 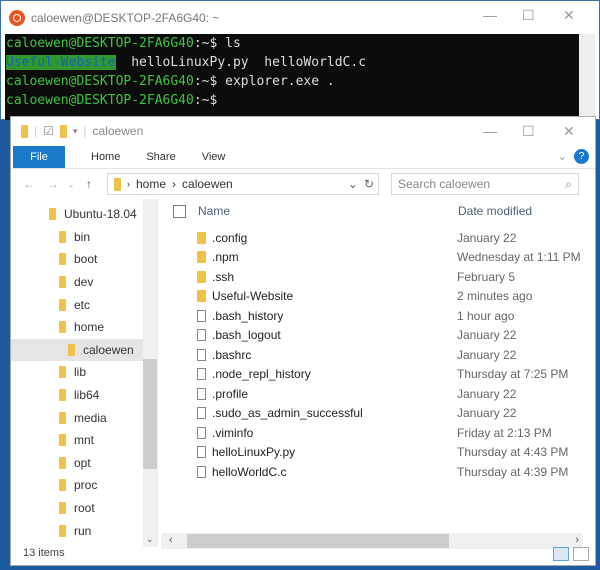 What do you see at coordinates (444, 184) in the screenshot?
I see `search-placeholder: Search caloewen` at bounding box center [444, 184].